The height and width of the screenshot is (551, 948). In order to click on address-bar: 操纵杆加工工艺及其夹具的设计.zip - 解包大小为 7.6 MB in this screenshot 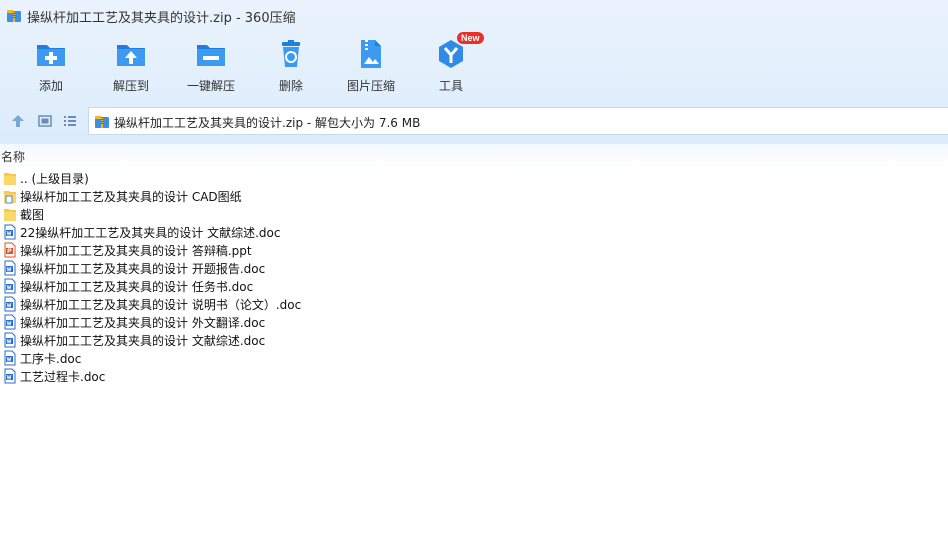, I will do `click(518, 121)`.